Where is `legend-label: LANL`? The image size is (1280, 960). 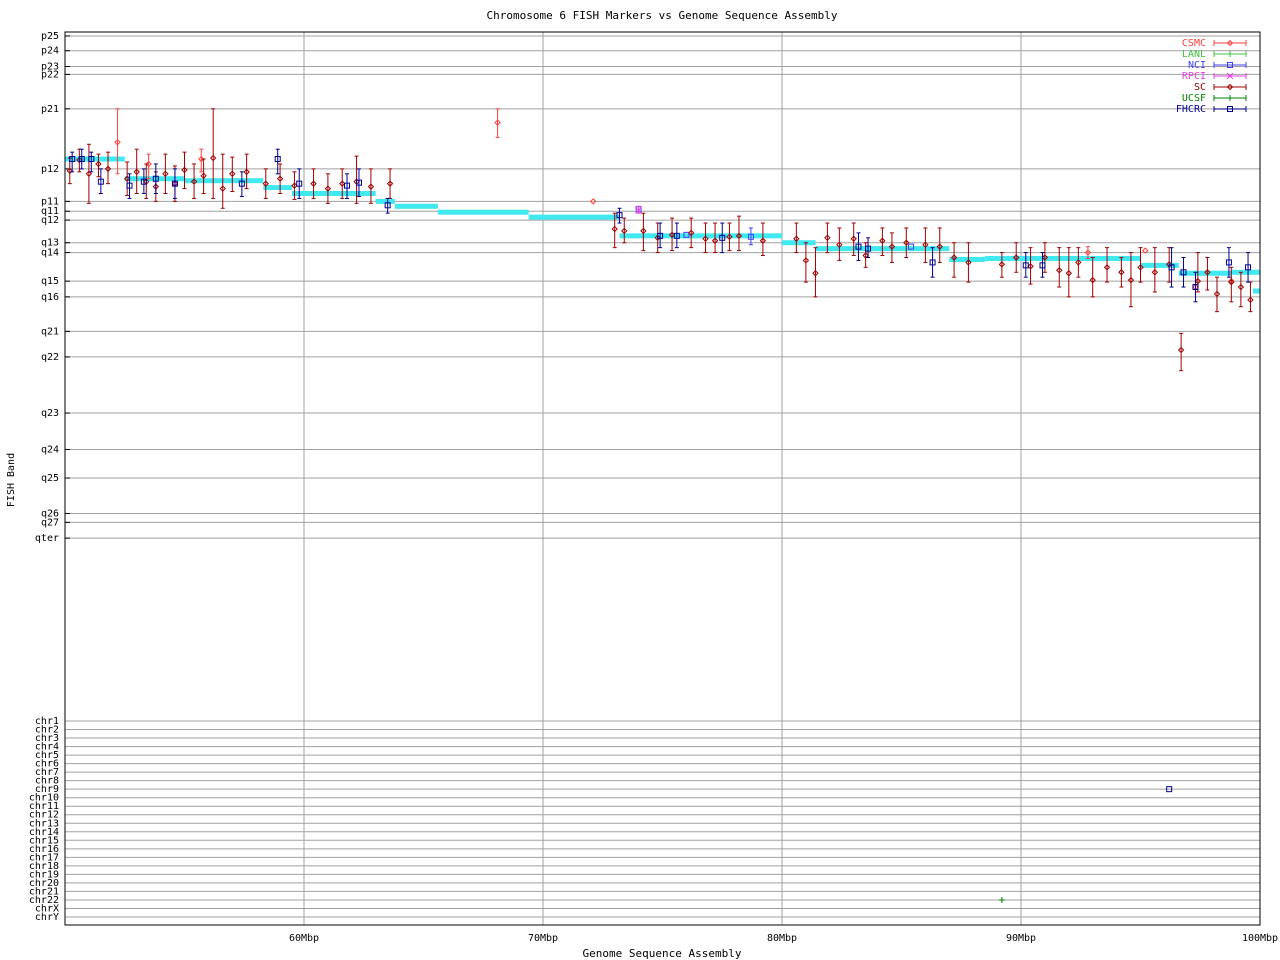
legend-label: LANL is located at coordinates (1194, 54).